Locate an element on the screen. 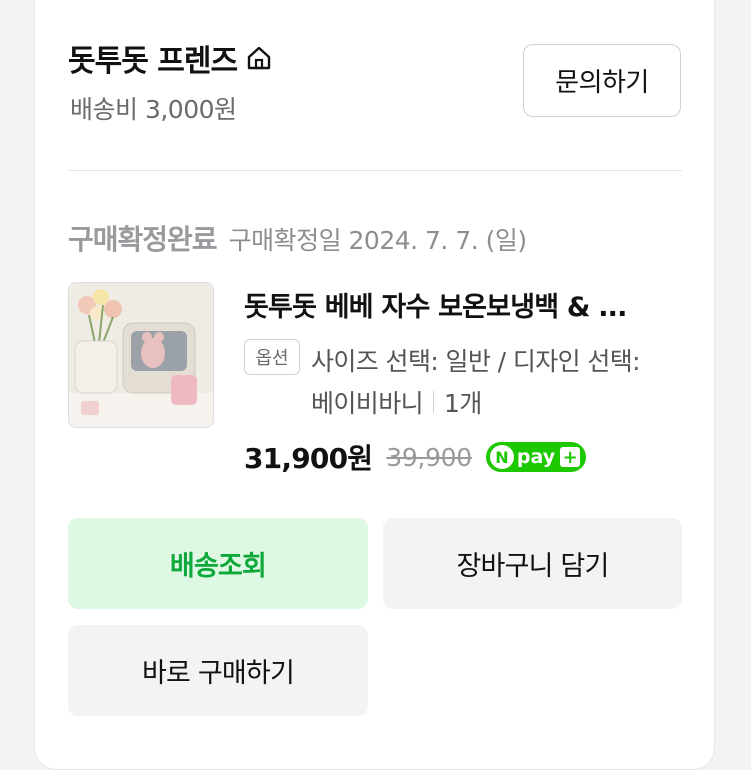  confirm-date: 구매확정일 2024. 7. 7. (일) is located at coordinates (378, 240).